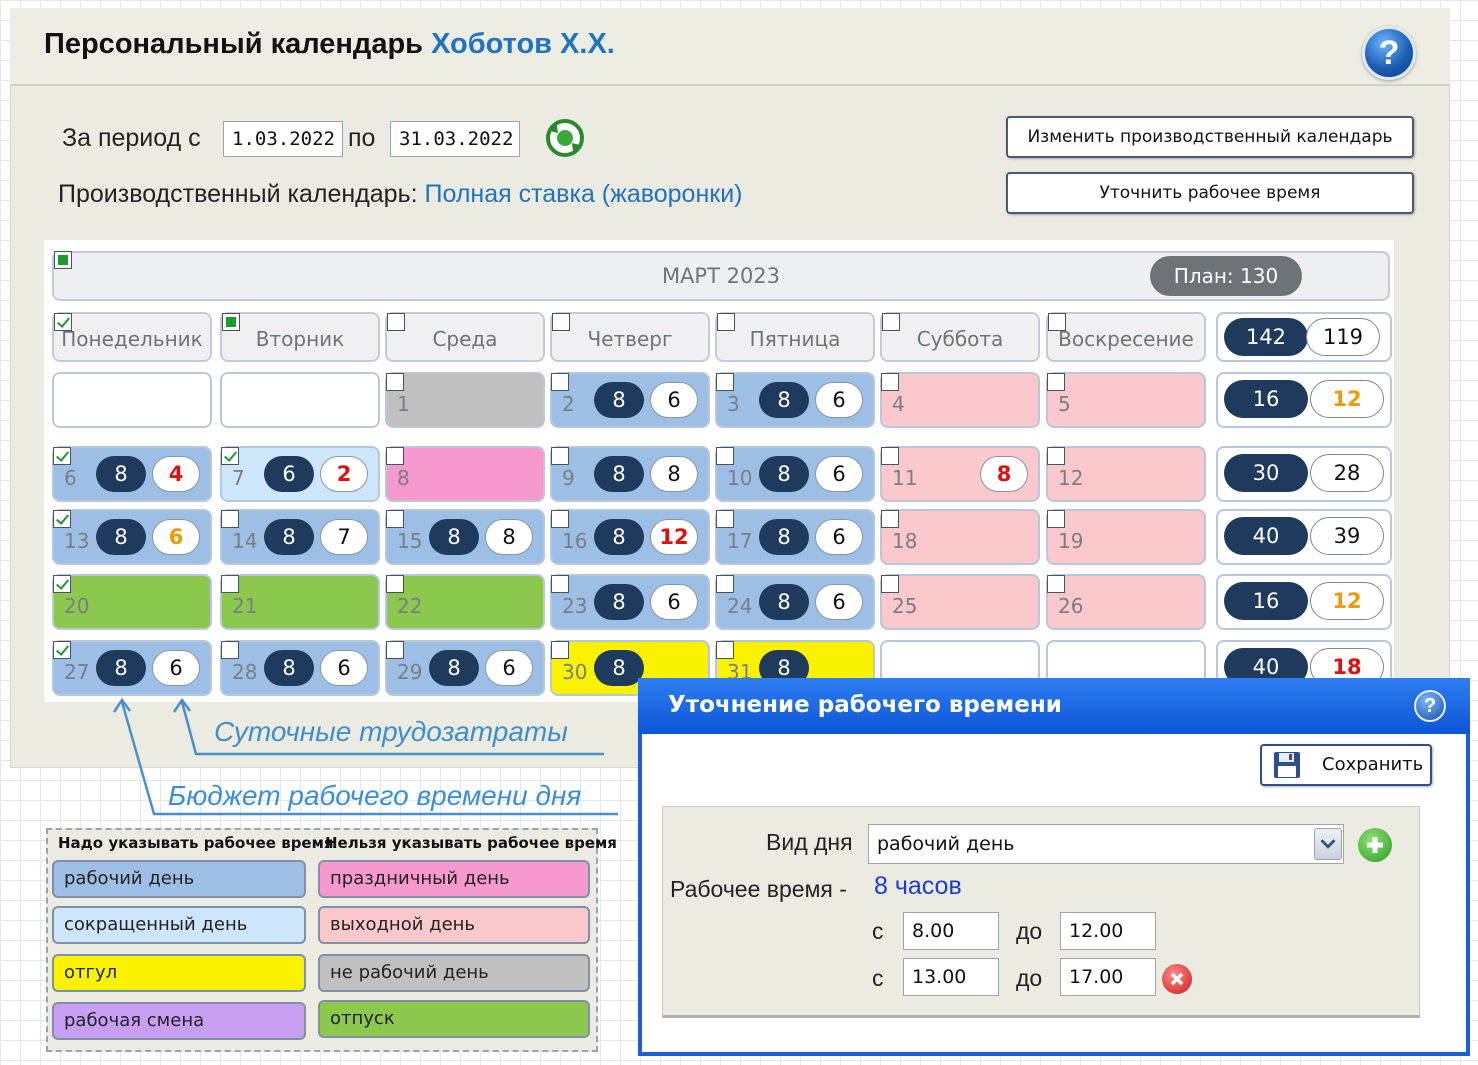  What do you see at coordinates (565, 138) in the screenshot?
I see `refresh-icon` at bounding box center [565, 138].